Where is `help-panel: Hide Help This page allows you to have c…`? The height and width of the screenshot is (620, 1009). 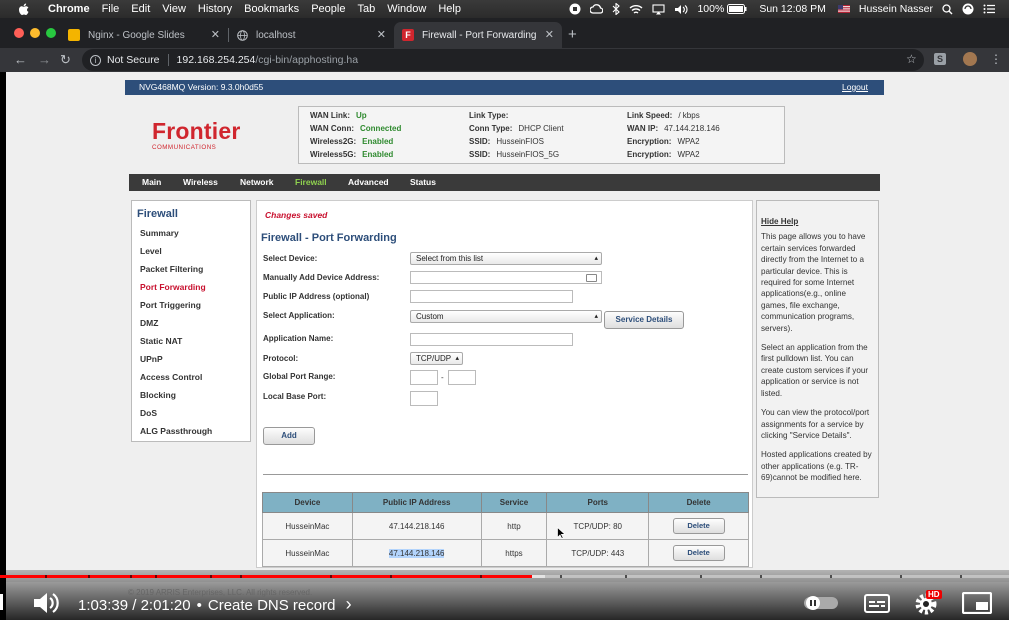
help-panel: Hide Help This page allows you to have c… is located at coordinates (817, 349).